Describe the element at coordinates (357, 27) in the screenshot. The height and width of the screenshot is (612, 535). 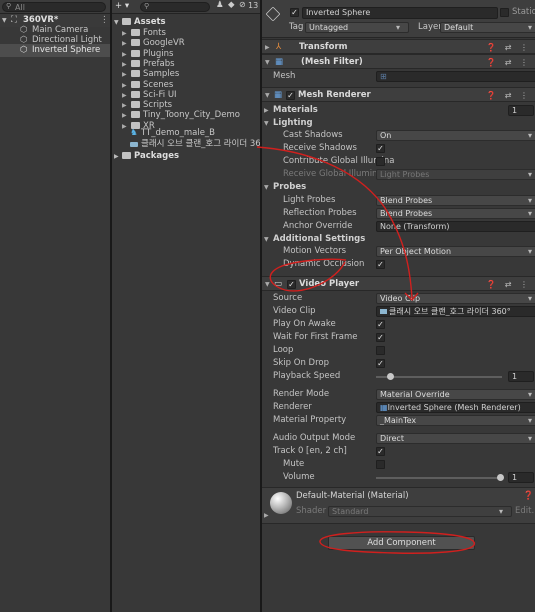
I see `tag-dropdown: Untagged` at that location.